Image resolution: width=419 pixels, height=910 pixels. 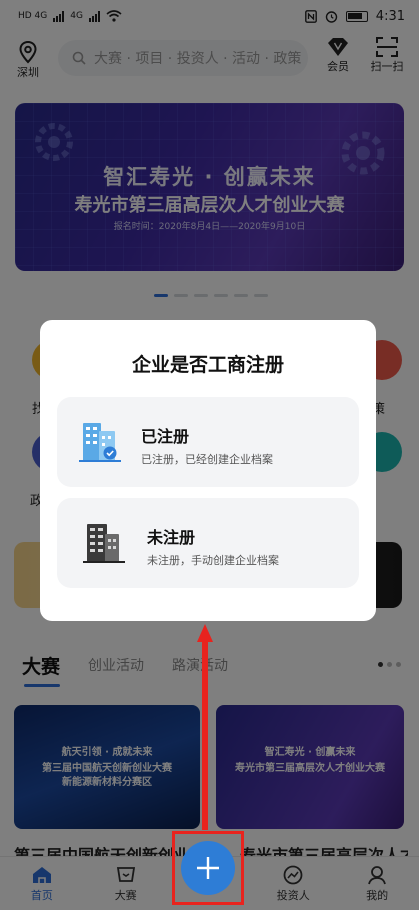 I want to click on annotation-arrow-head, so click(x=205, y=633).